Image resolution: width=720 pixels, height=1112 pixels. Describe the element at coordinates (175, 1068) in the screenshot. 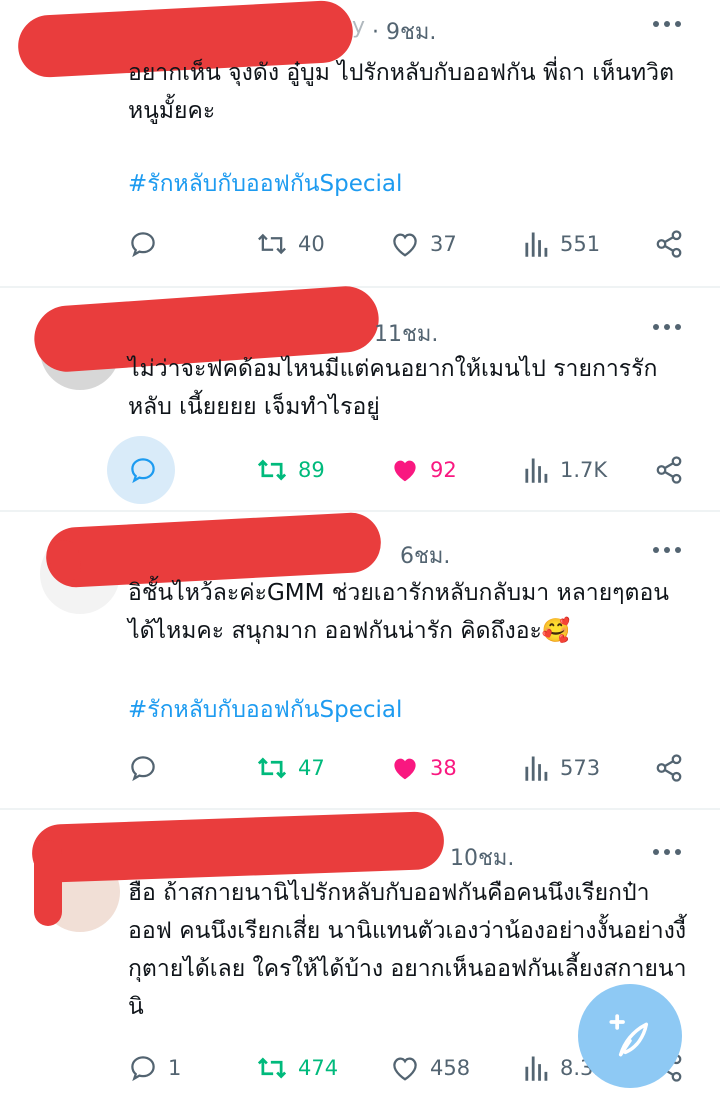

I see `reply-count: 1` at that location.